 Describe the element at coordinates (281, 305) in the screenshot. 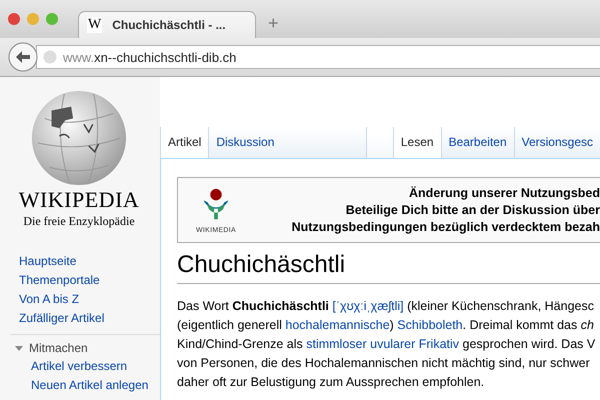

I see `article-text: Chuchichäschtli` at that location.